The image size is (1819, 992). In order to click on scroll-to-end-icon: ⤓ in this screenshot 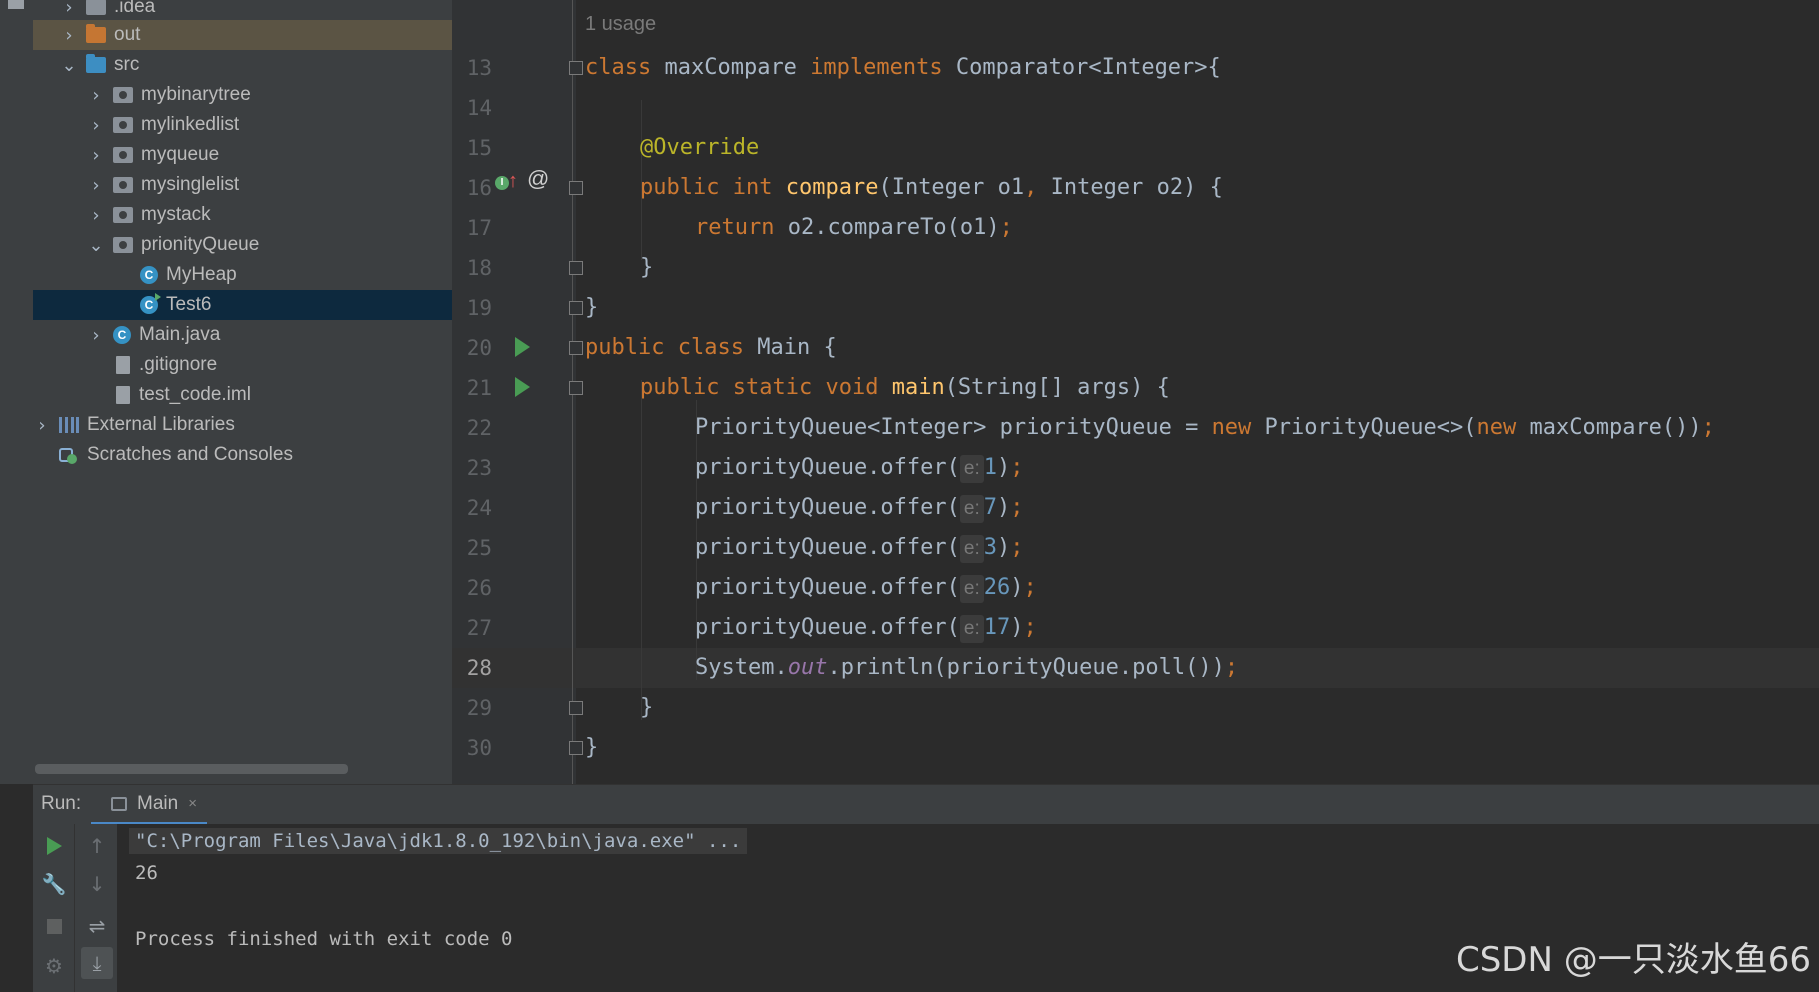, I will do `click(97, 963)`.